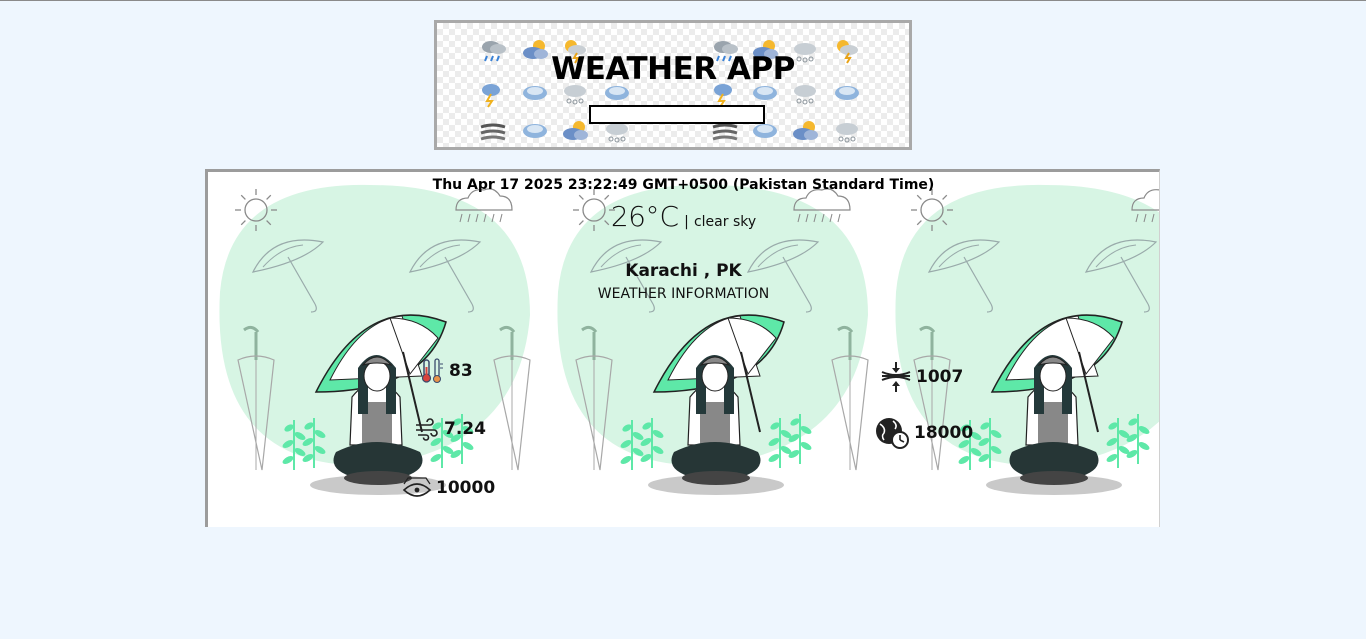 This screenshot has height=639, width=1366. What do you see at coordinates (673, 69) in the screenshot?
I see `app-title: WEATHER APP` at bounding box center [673, 69].